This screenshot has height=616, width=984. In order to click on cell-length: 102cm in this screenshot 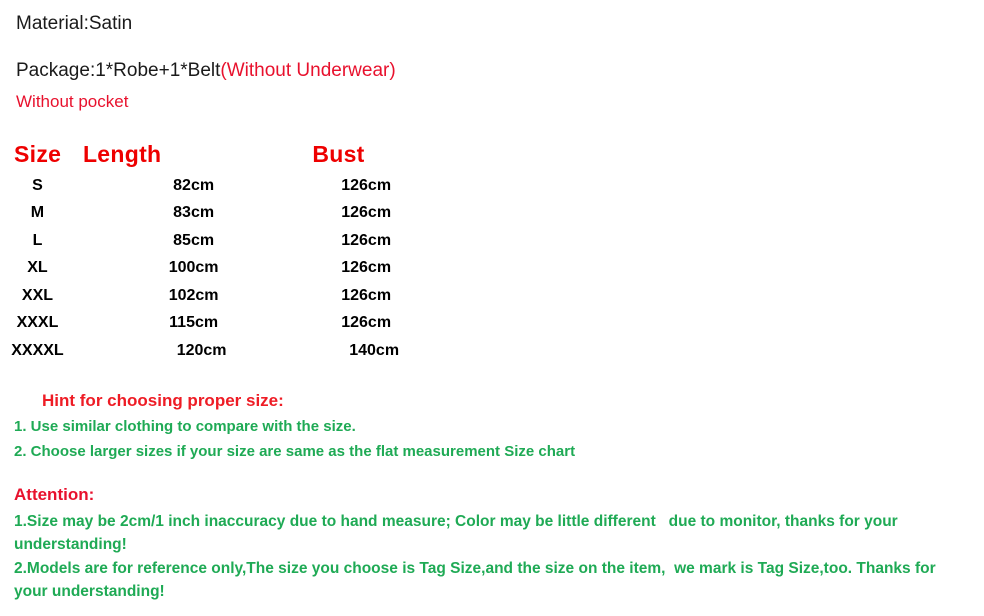, I will do `click(193, 295)`.